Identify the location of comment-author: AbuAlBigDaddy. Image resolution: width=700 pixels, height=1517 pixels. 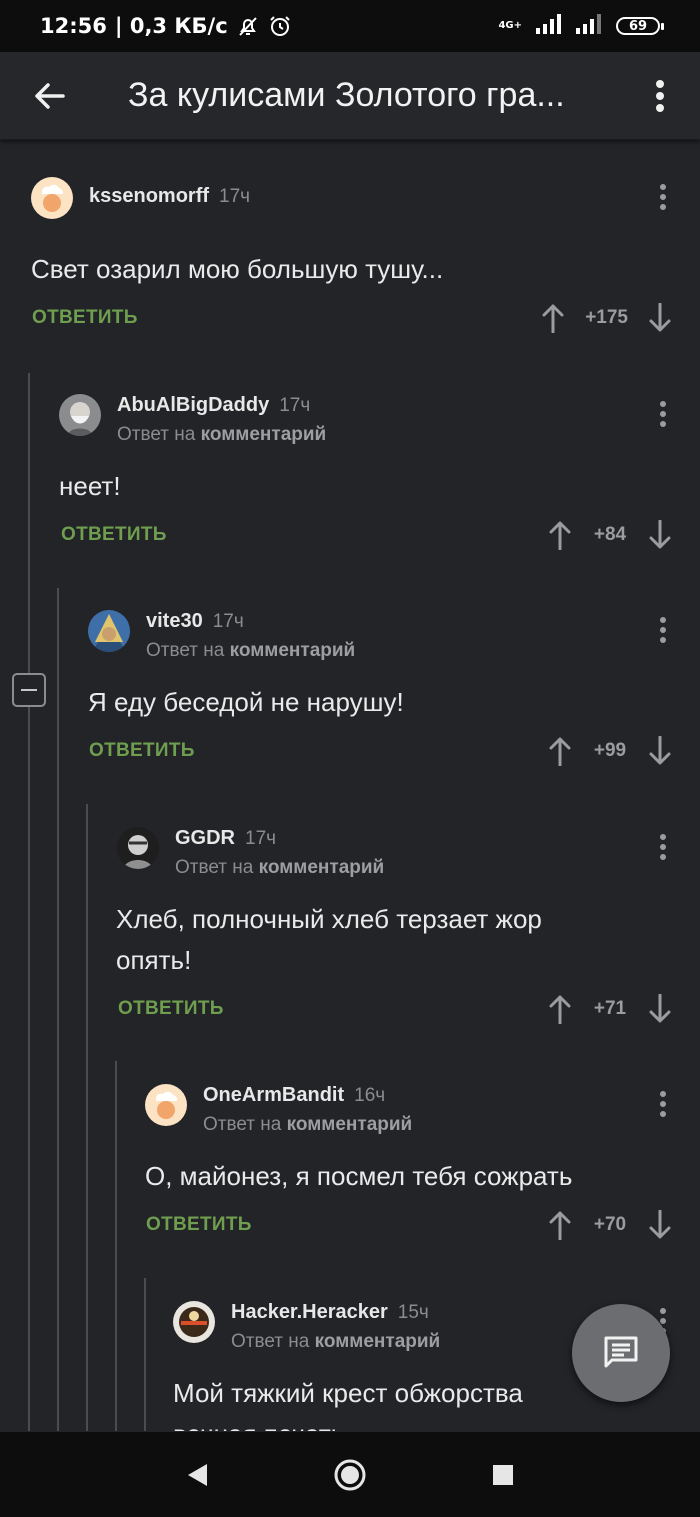
(193, 405).